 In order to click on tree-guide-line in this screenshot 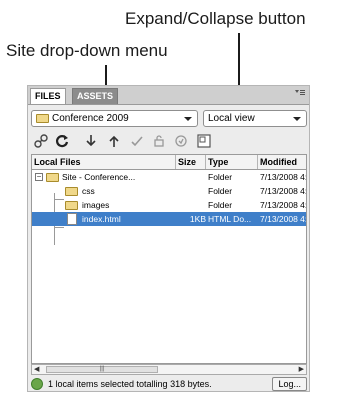, I will do `click(59, 227)`.